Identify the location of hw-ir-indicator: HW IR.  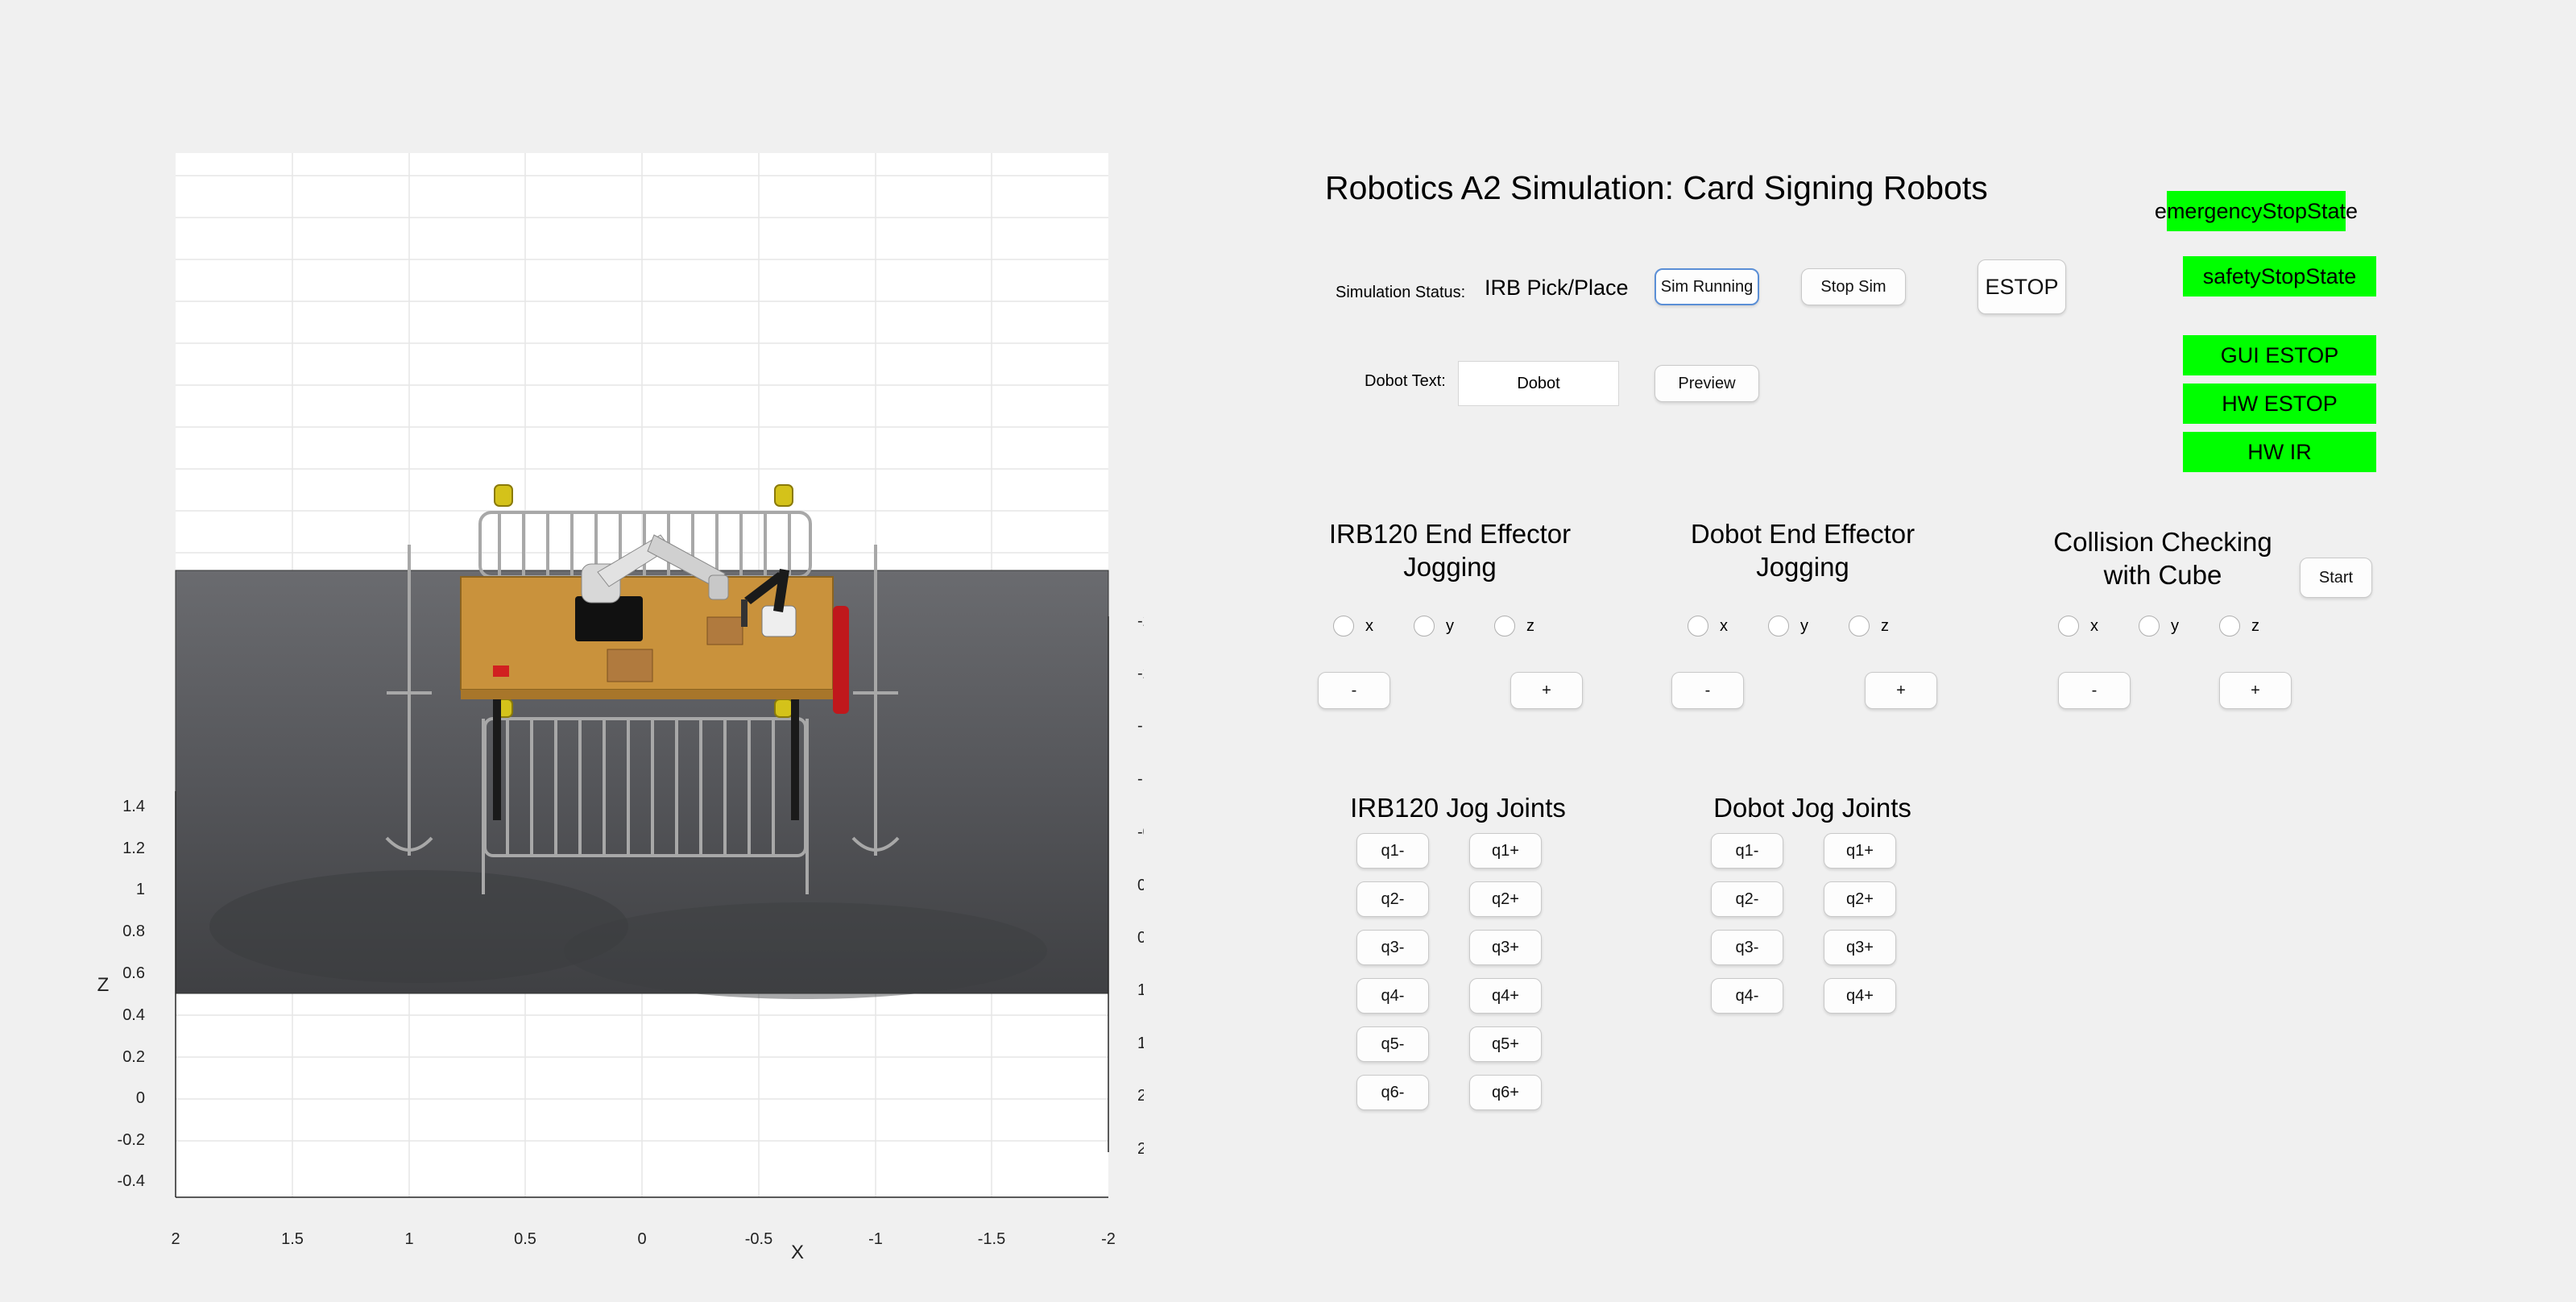
(2279, 452).